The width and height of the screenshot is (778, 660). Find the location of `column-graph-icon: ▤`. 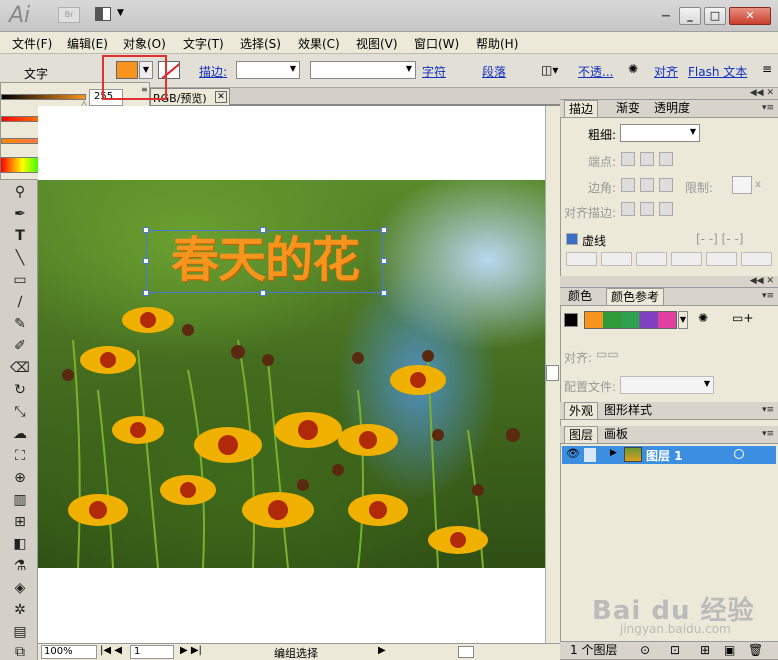

column-graph-icon: ▤ is located at coordinates (20, 632).